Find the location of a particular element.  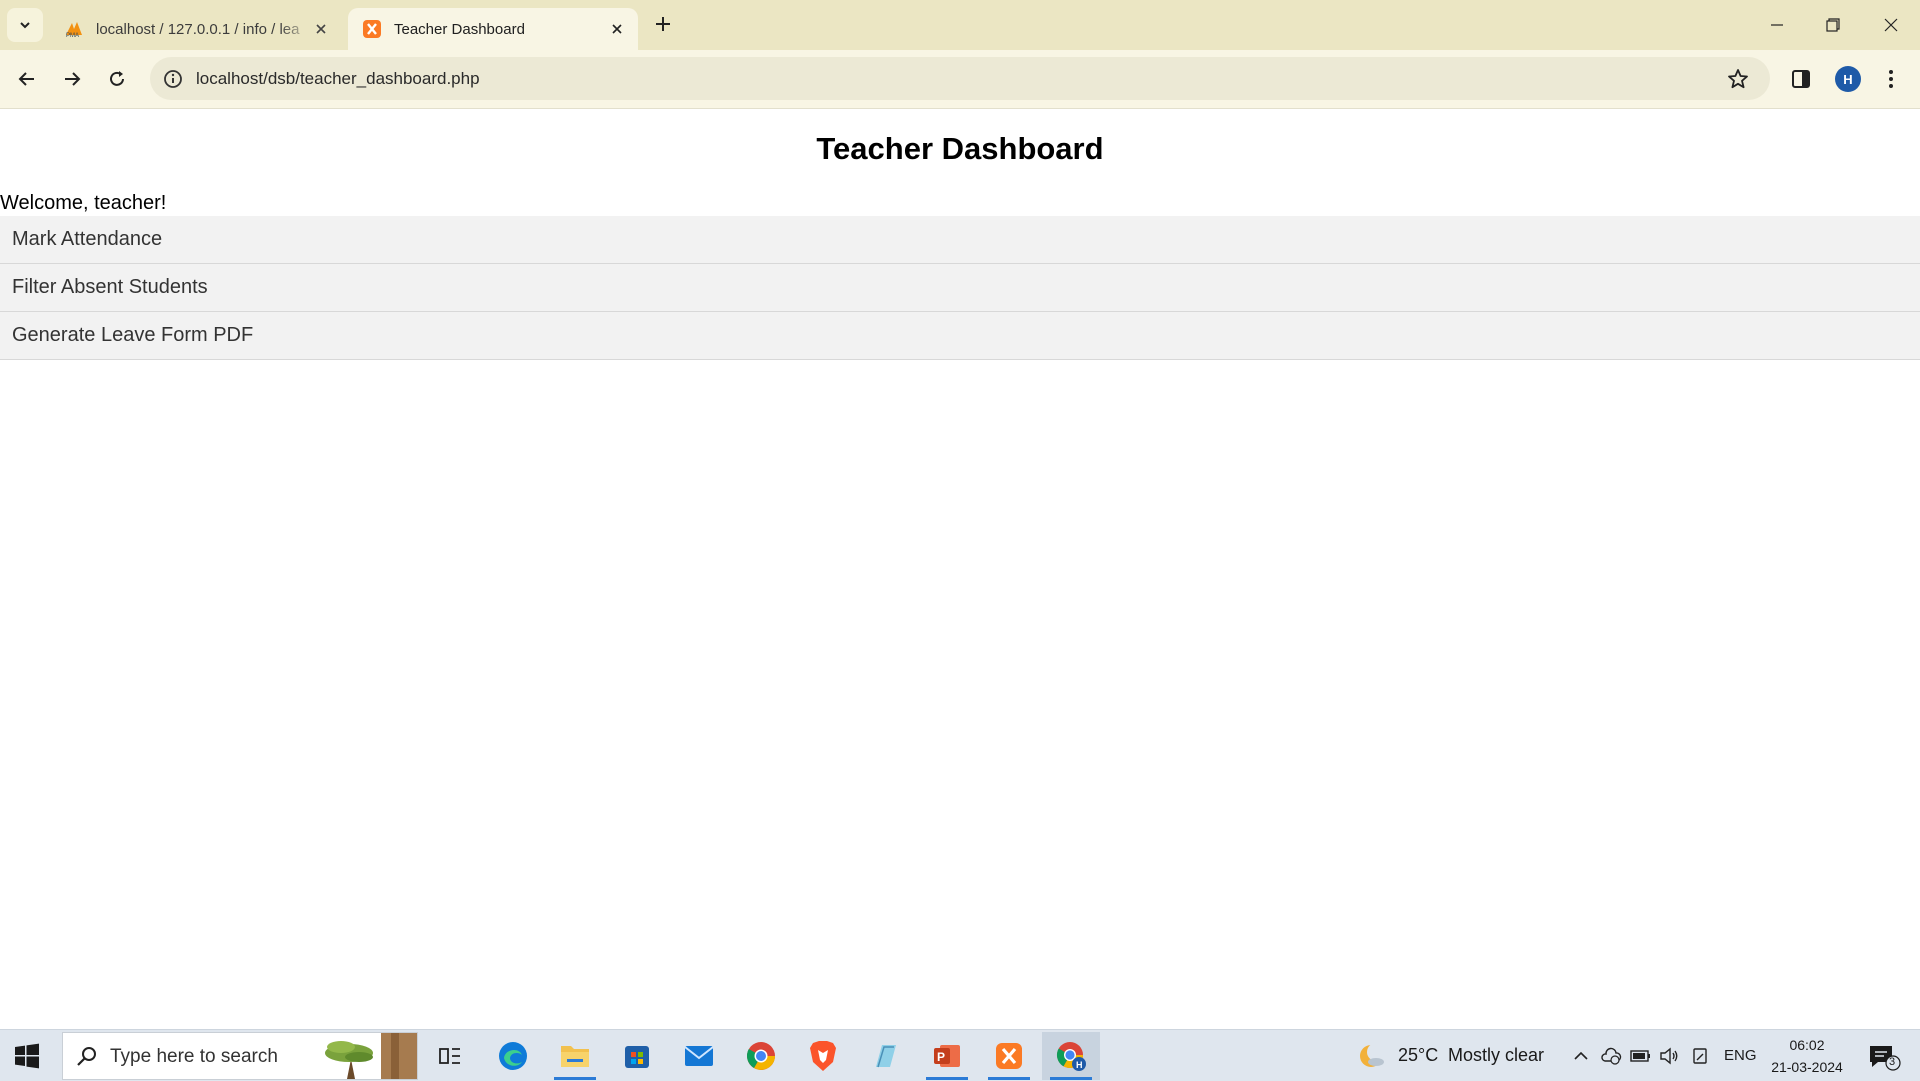

chrome-icon is located at coordinates (760, 1056).